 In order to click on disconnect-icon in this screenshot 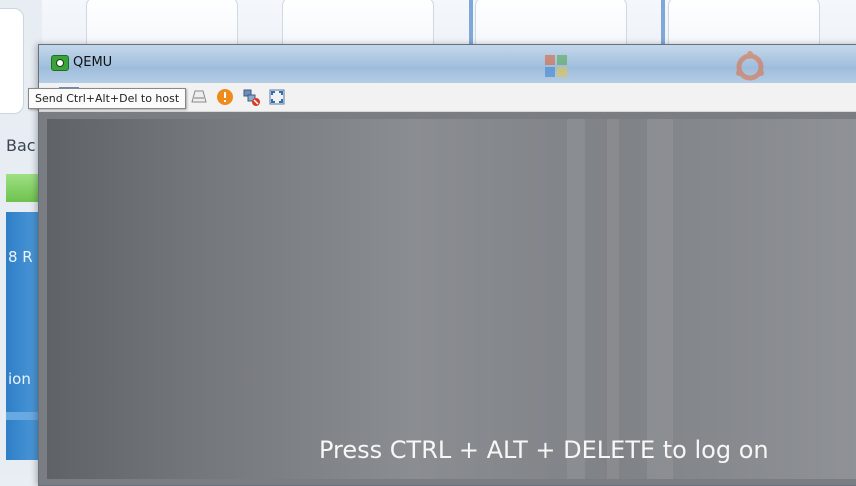, I will do `click(251, 97)`.